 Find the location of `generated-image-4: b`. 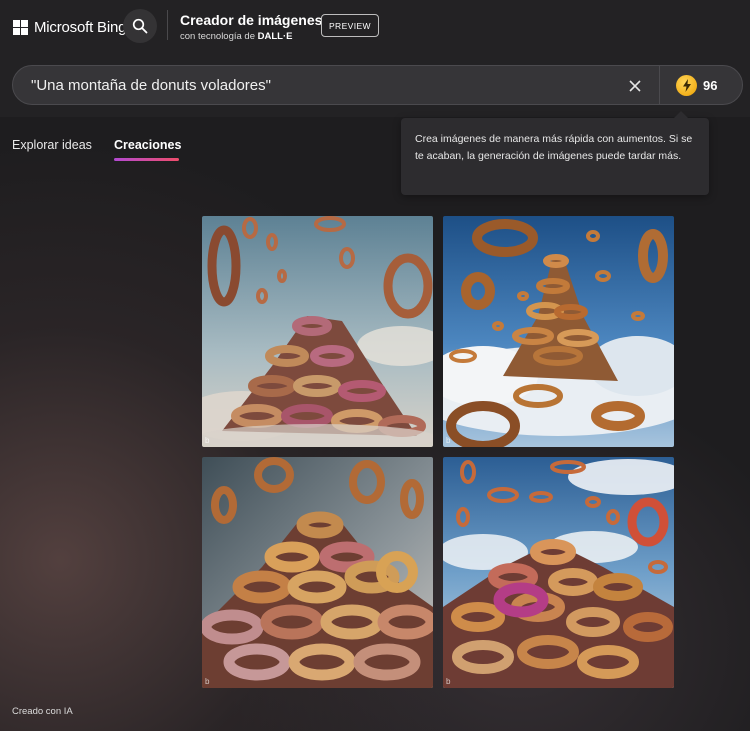

generated-image-4: b is located at coordinates (558, 572).